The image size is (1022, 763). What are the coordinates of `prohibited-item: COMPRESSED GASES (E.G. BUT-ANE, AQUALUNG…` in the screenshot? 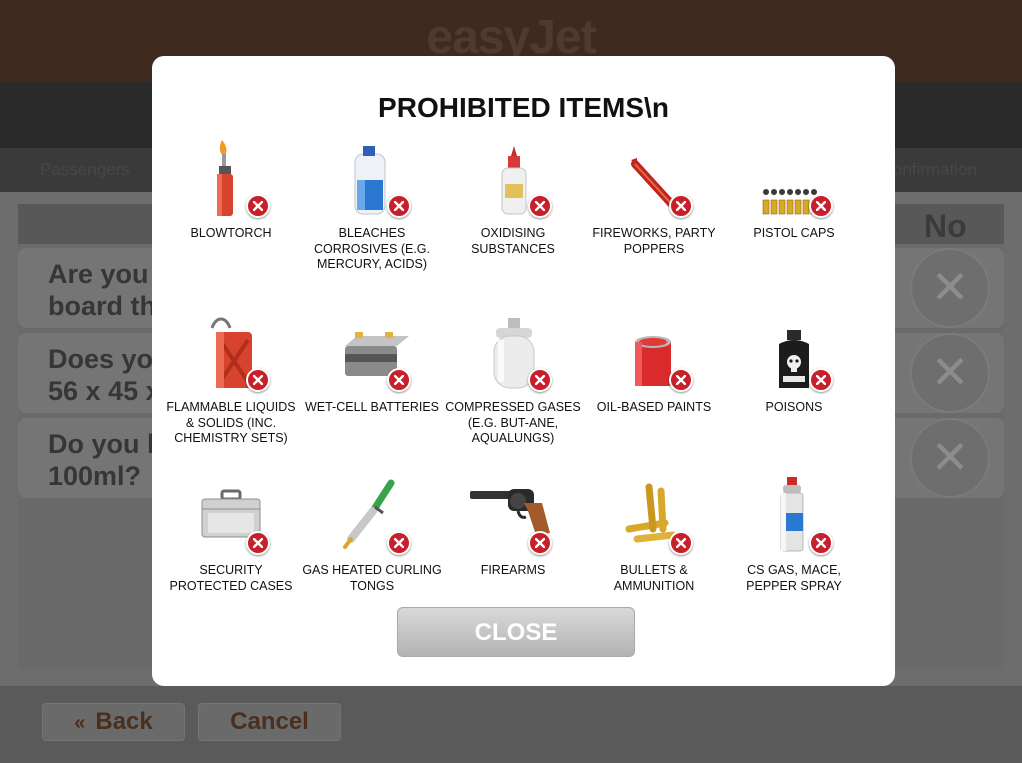 It's located at (513, 378).